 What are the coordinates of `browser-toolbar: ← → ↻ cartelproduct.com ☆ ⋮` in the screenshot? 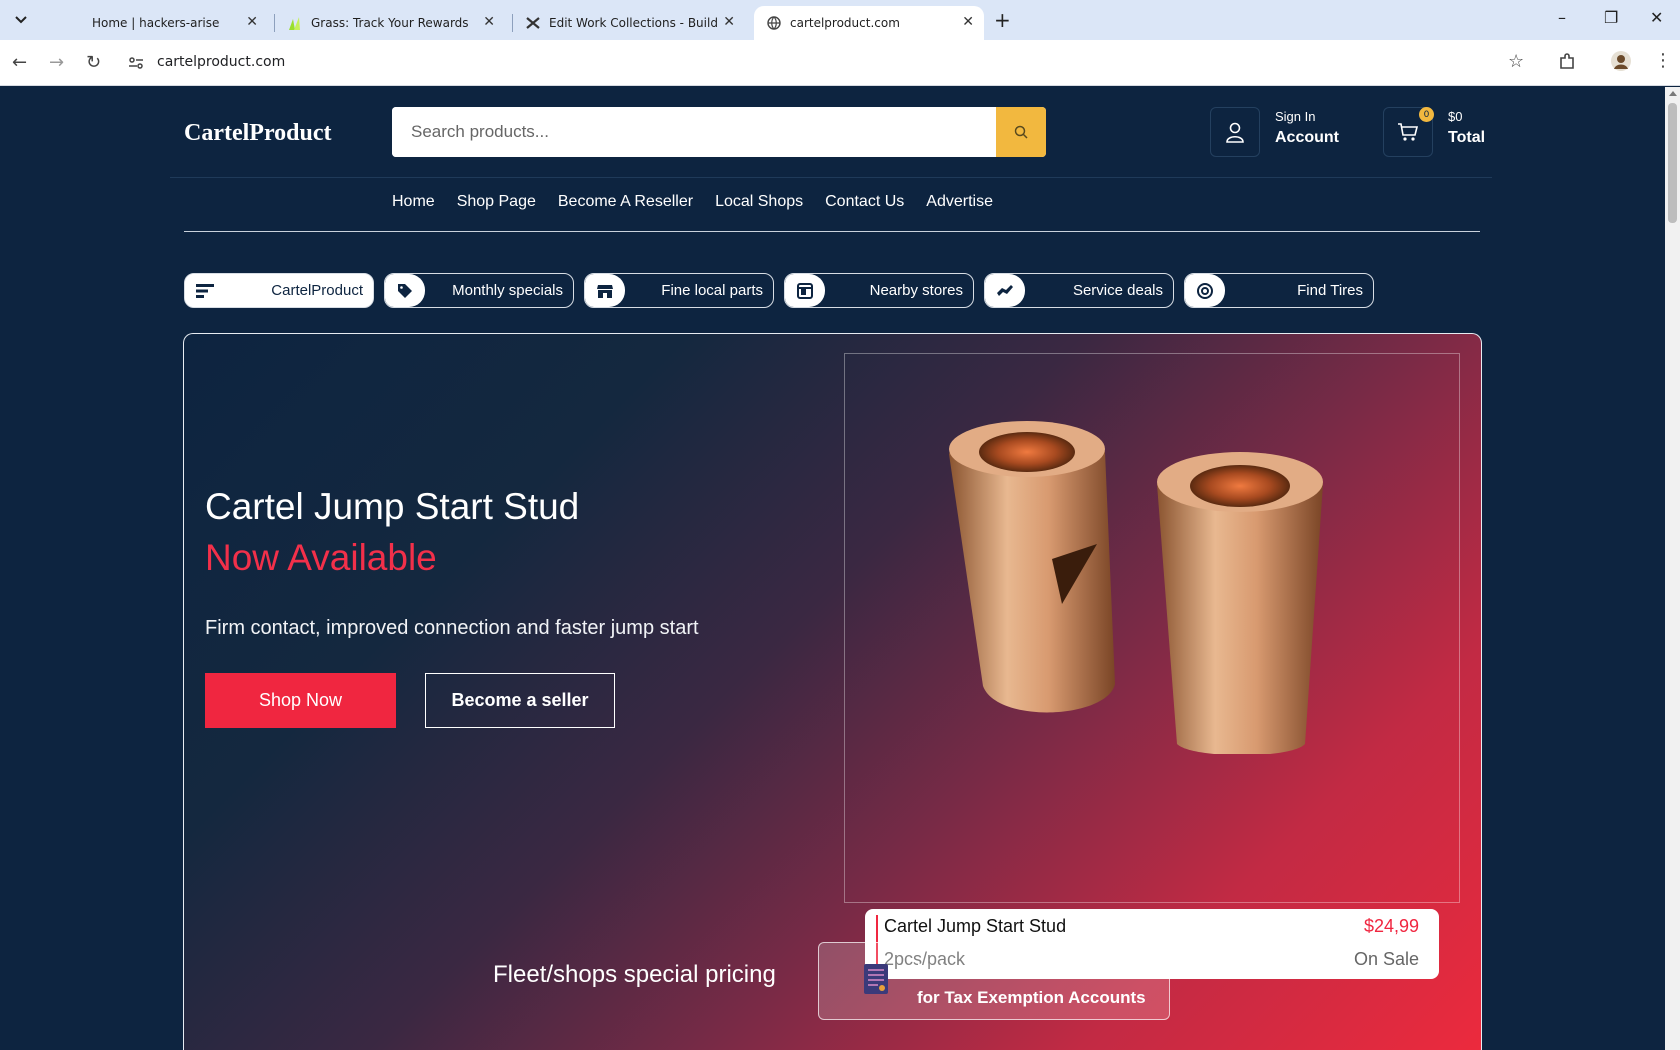 It's located at (840, 63).